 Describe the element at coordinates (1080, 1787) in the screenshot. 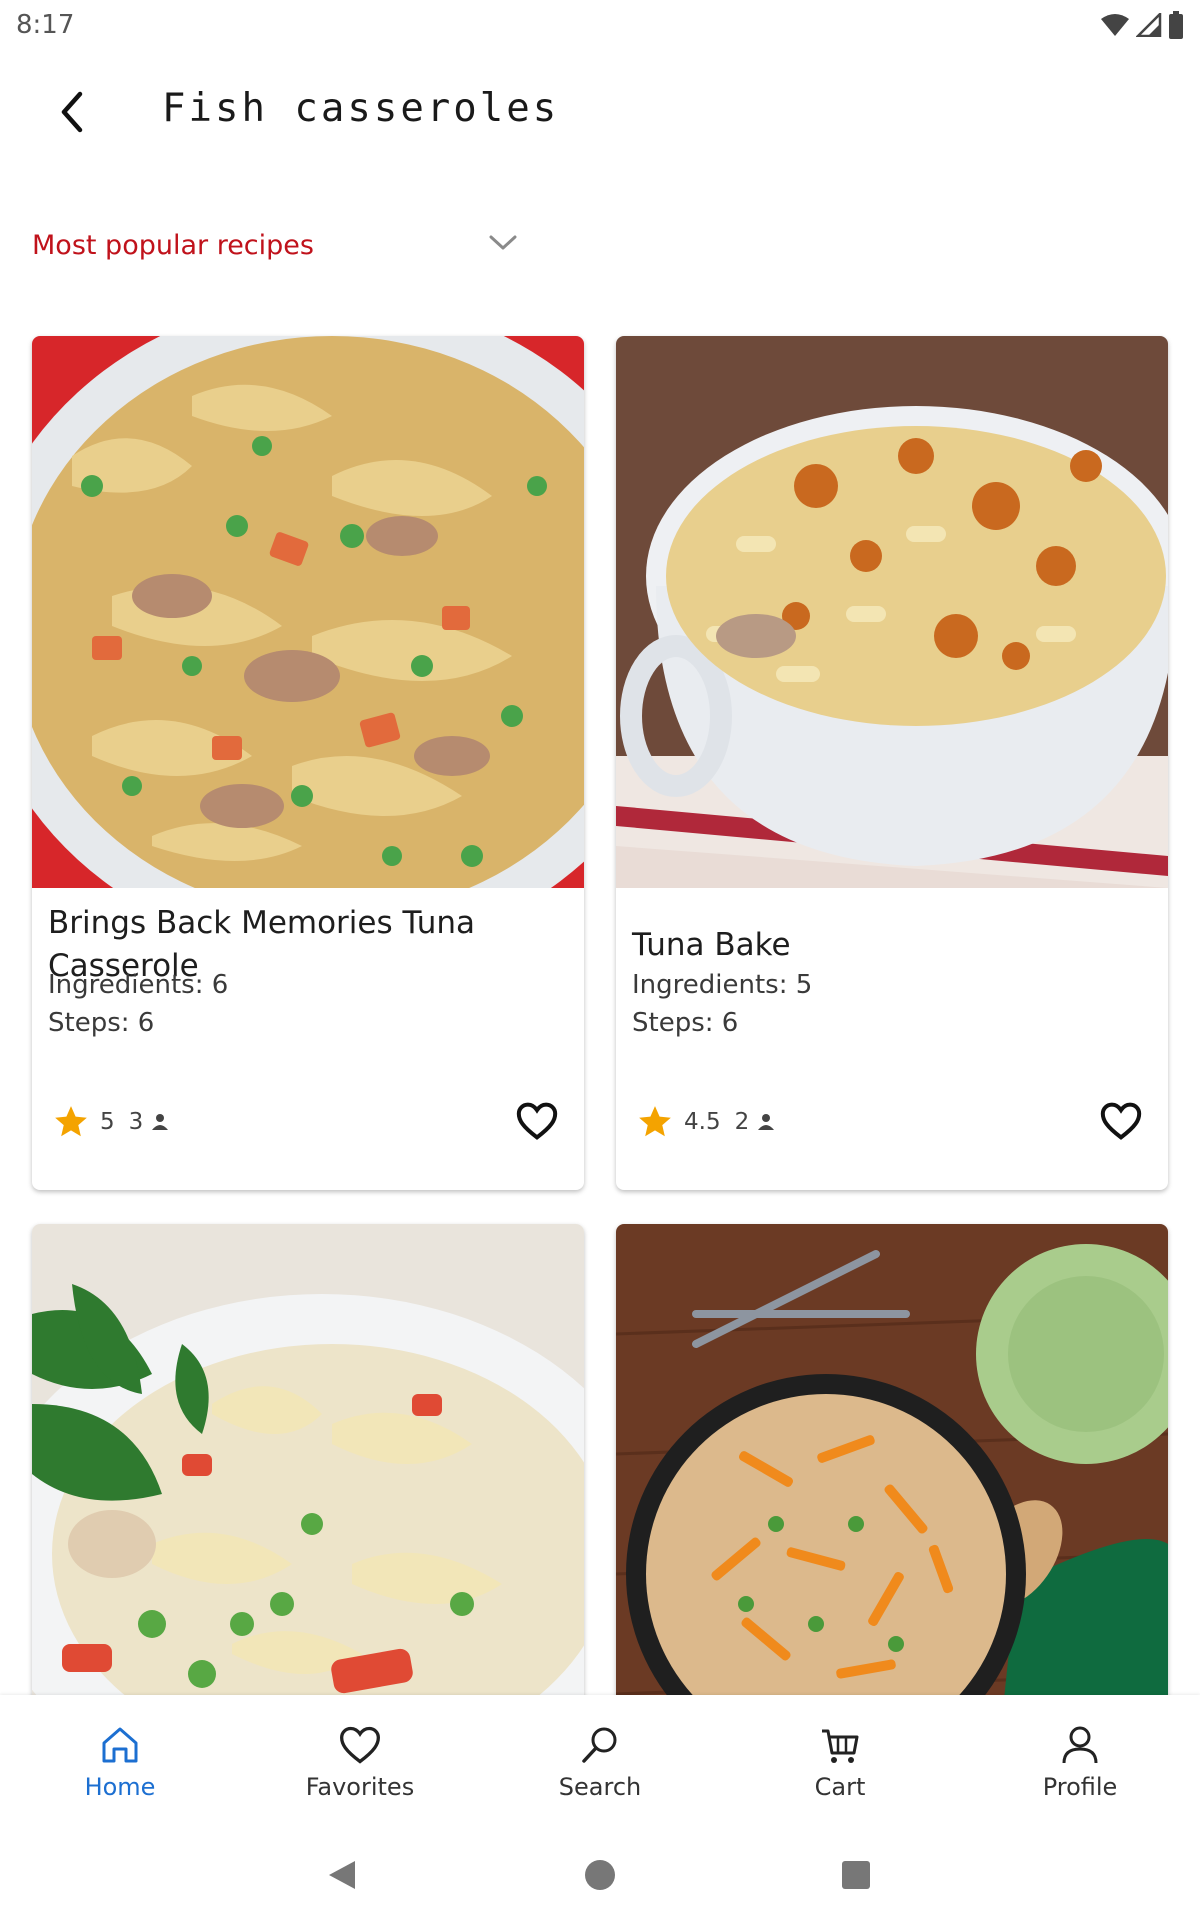

I see `nav-label: Profile` at that location.